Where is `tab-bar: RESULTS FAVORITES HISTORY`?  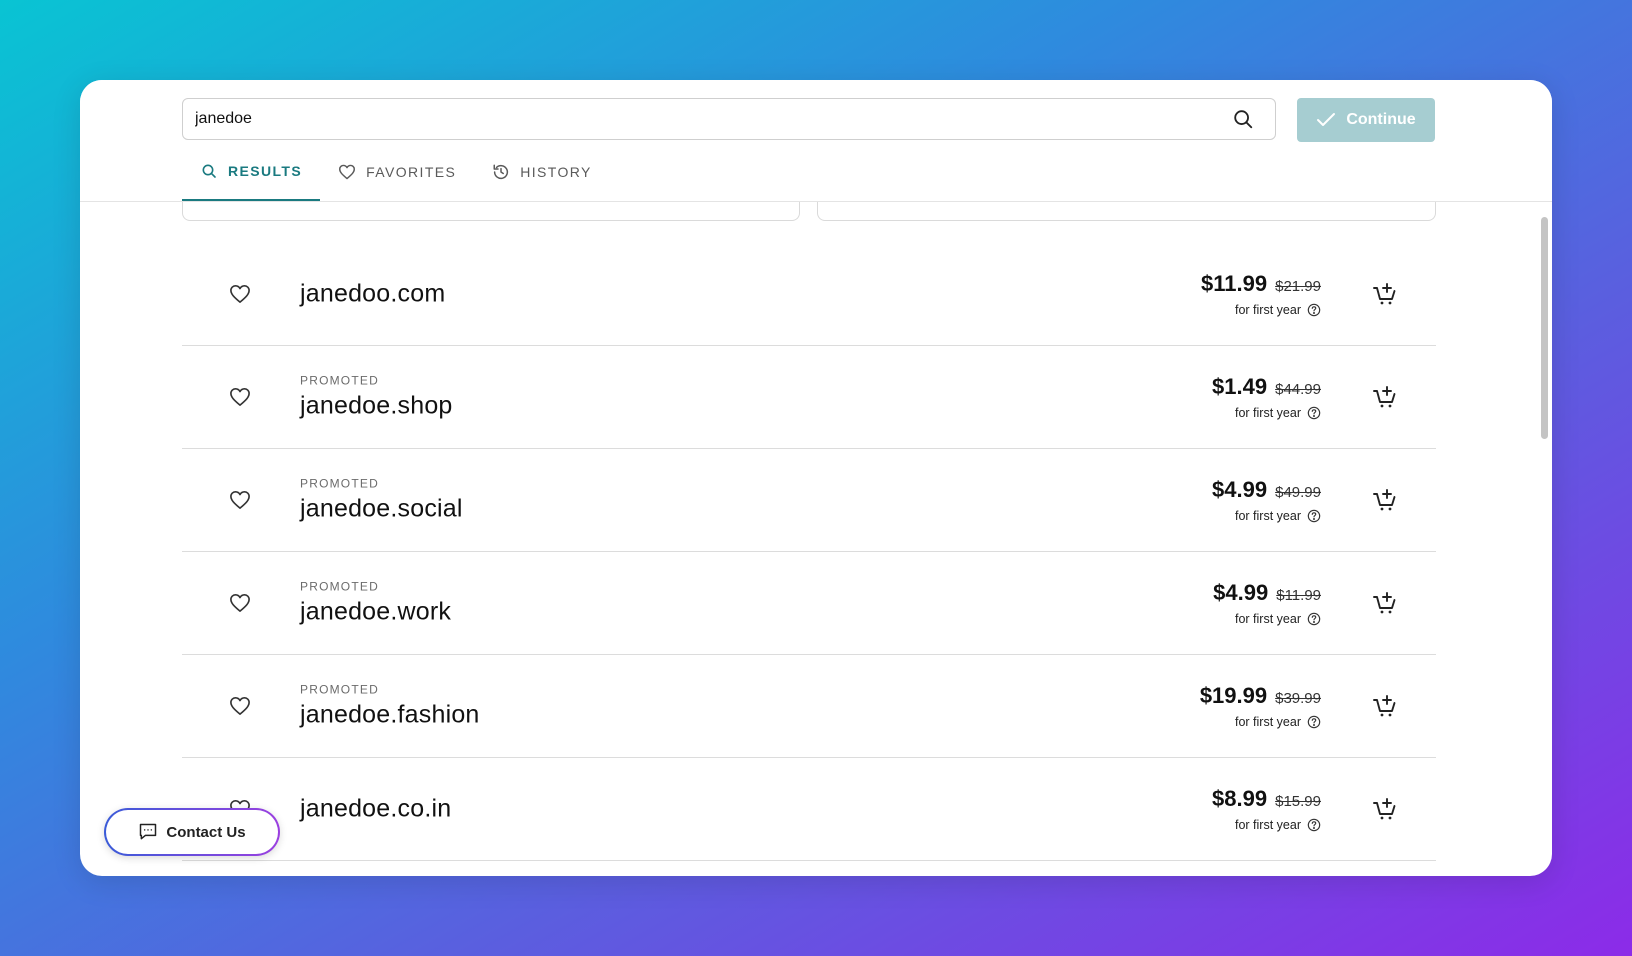
tab-bar: RESULTS FAVORITES HISTORY is located at coordinates (396, 171).